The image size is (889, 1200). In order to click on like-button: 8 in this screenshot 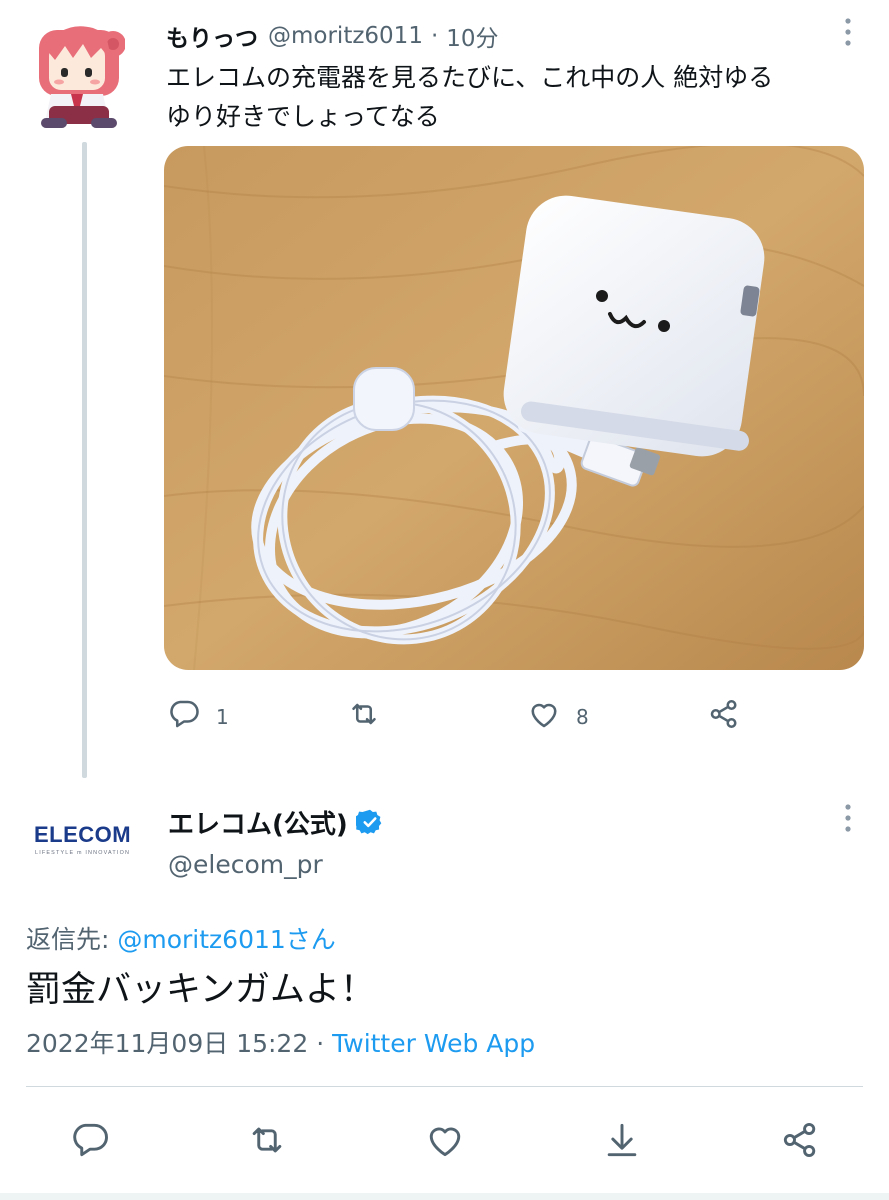, I will do `click(557, 716)`.